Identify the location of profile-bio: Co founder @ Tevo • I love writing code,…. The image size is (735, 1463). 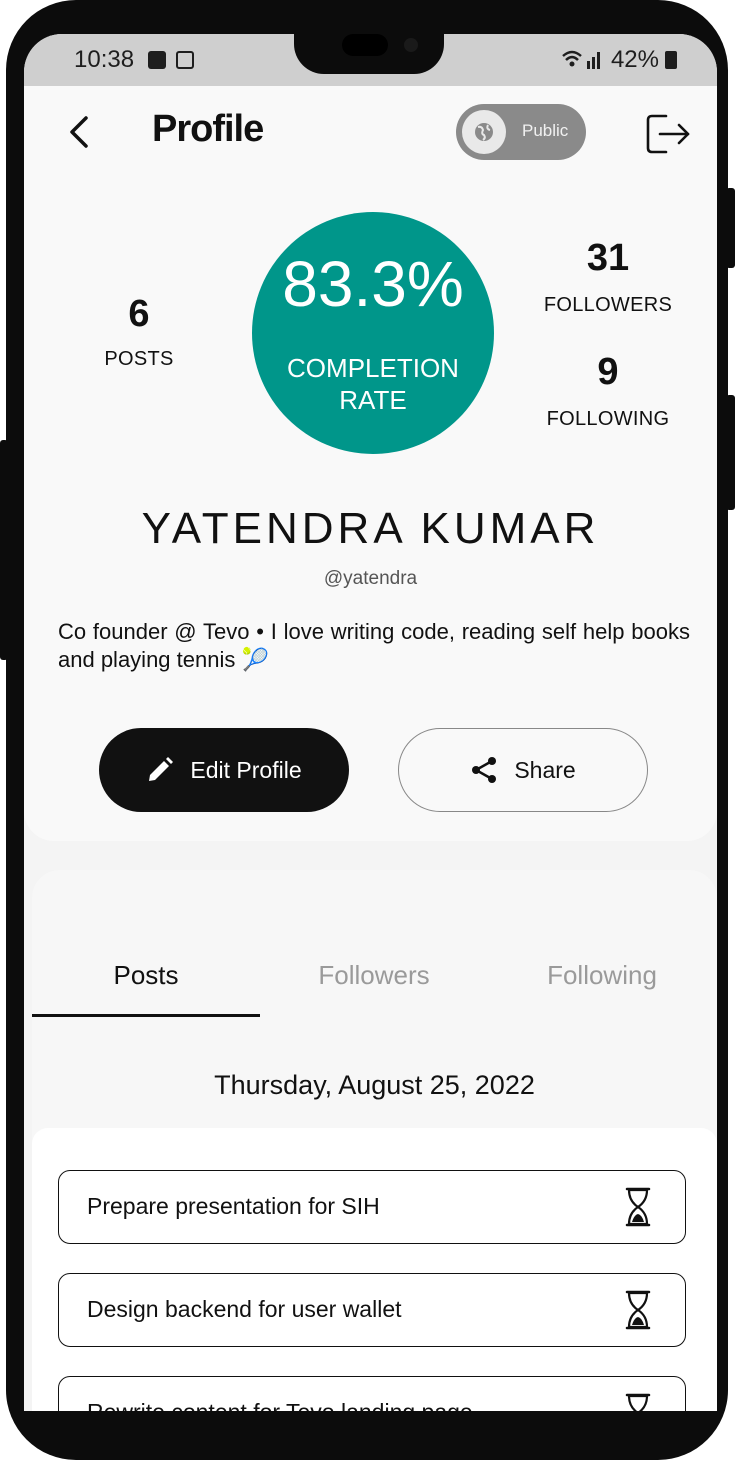
(374, 645).